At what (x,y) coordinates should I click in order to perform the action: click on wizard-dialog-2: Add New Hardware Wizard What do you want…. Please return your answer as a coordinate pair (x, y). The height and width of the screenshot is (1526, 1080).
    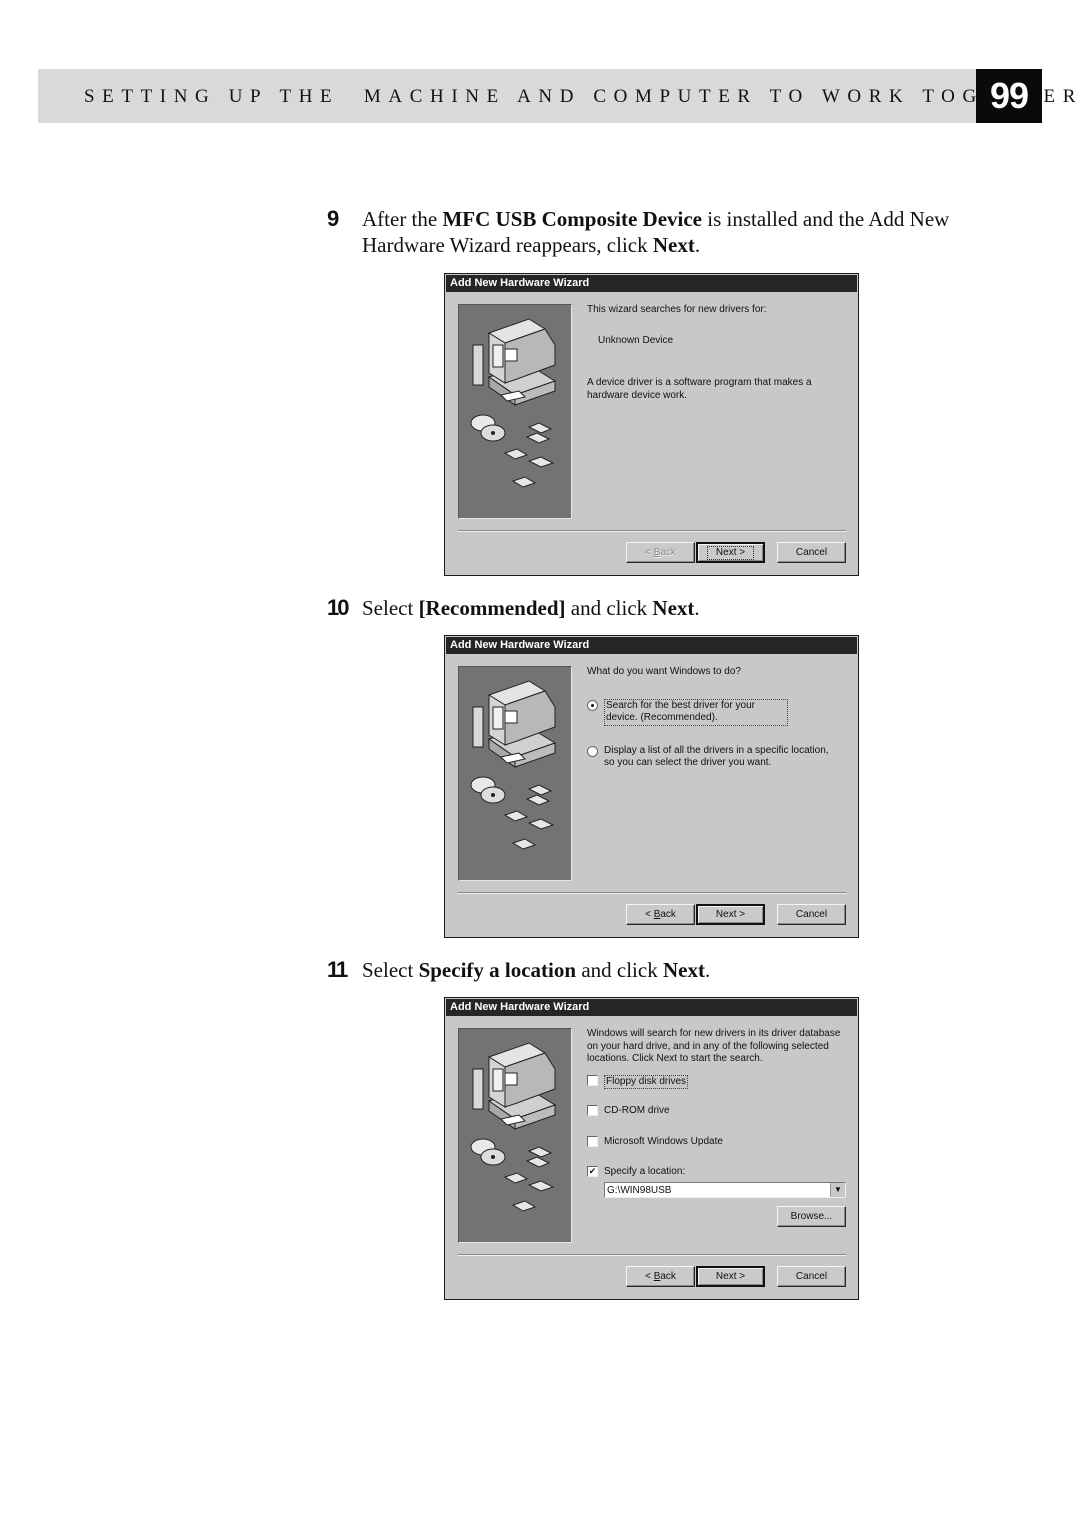
    Looking at the image, I should click on (651, 786).